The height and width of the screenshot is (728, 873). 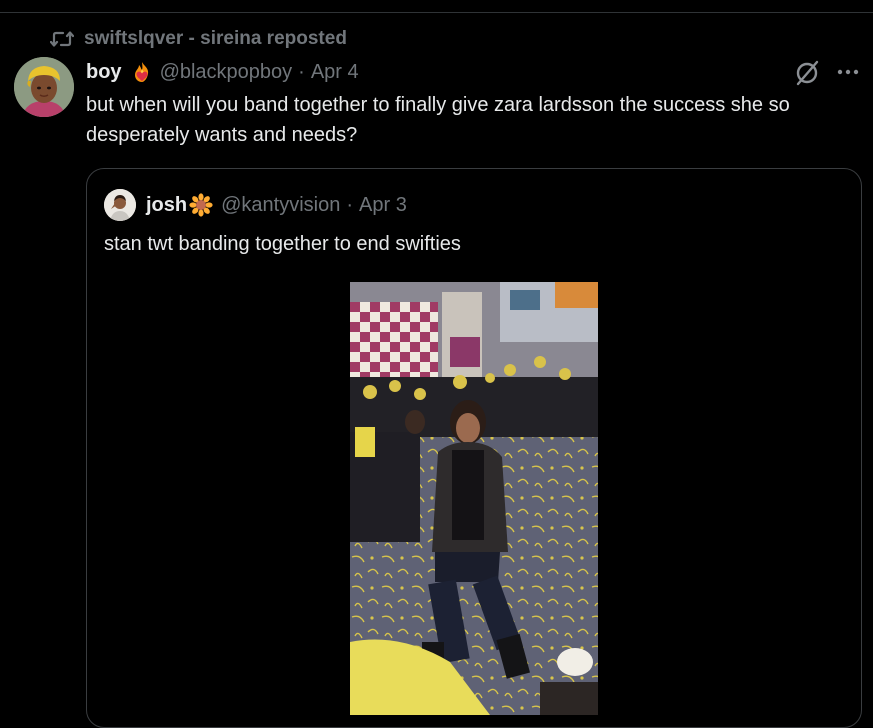 I want to click on post-date: Apr 4, so click(x=335, y=72).